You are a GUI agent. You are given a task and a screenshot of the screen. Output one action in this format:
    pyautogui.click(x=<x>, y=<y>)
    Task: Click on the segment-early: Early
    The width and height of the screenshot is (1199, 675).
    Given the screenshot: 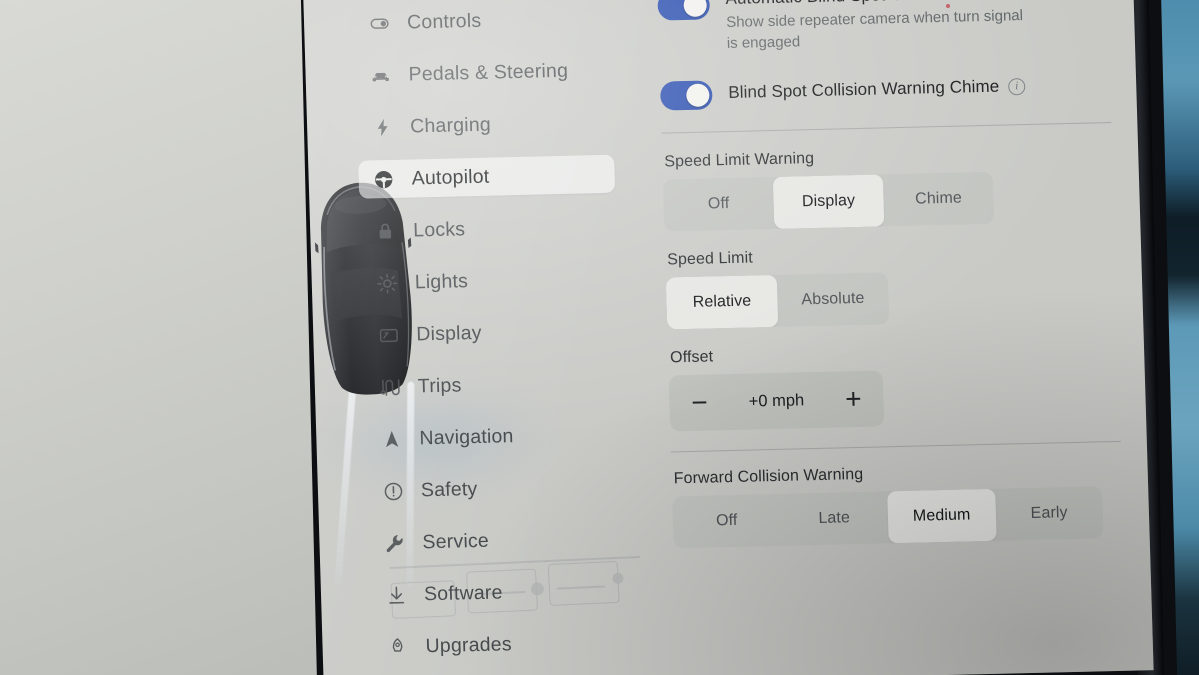 What is the action you would take?
    pyautogui.click(x=1049, y=514)
    